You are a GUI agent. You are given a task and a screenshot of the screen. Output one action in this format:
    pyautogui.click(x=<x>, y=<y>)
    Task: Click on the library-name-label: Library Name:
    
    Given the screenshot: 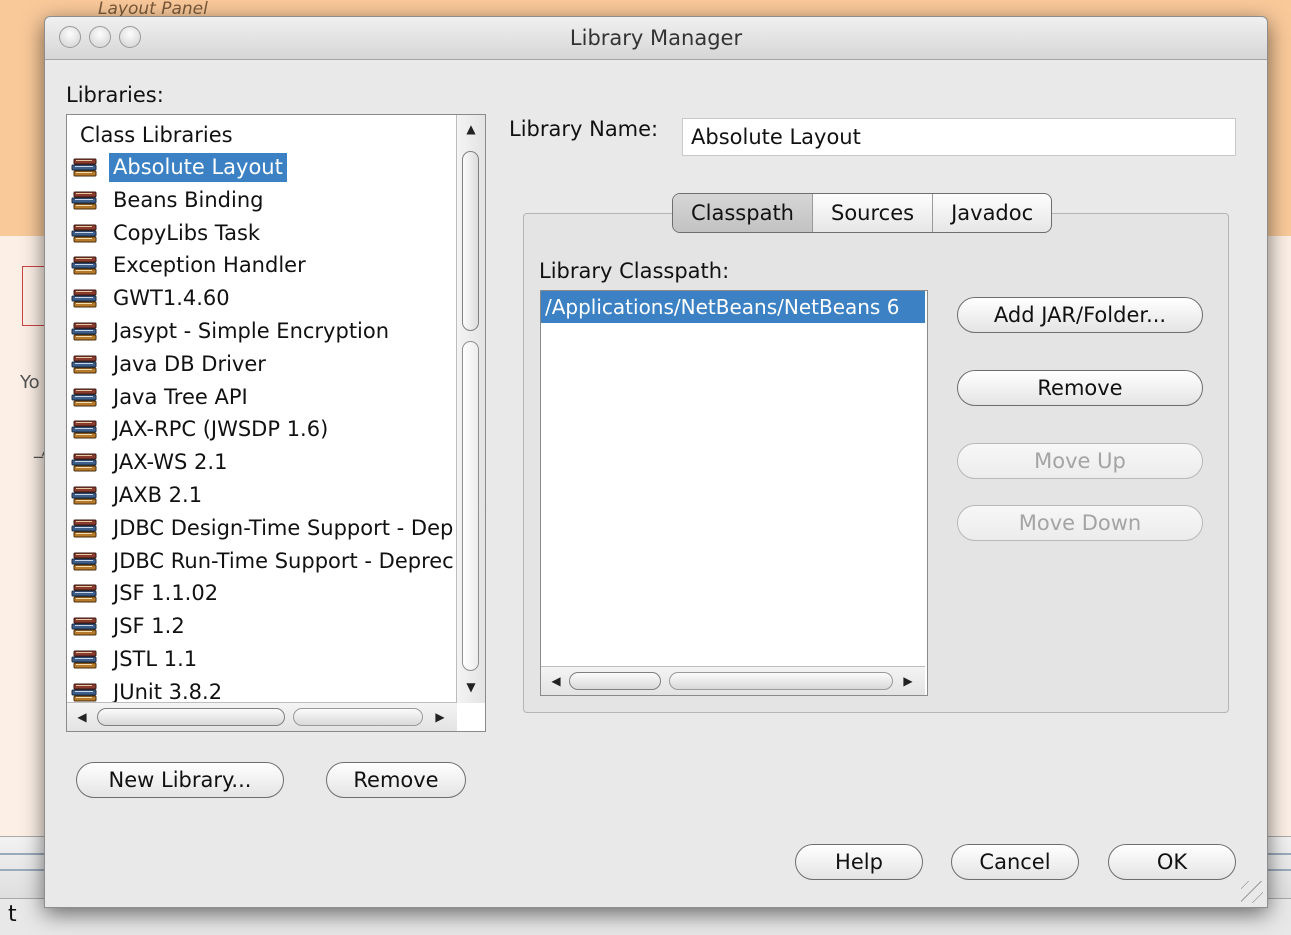 What is the action you would take?
    pyautogui.click(x=584, y=129)
    